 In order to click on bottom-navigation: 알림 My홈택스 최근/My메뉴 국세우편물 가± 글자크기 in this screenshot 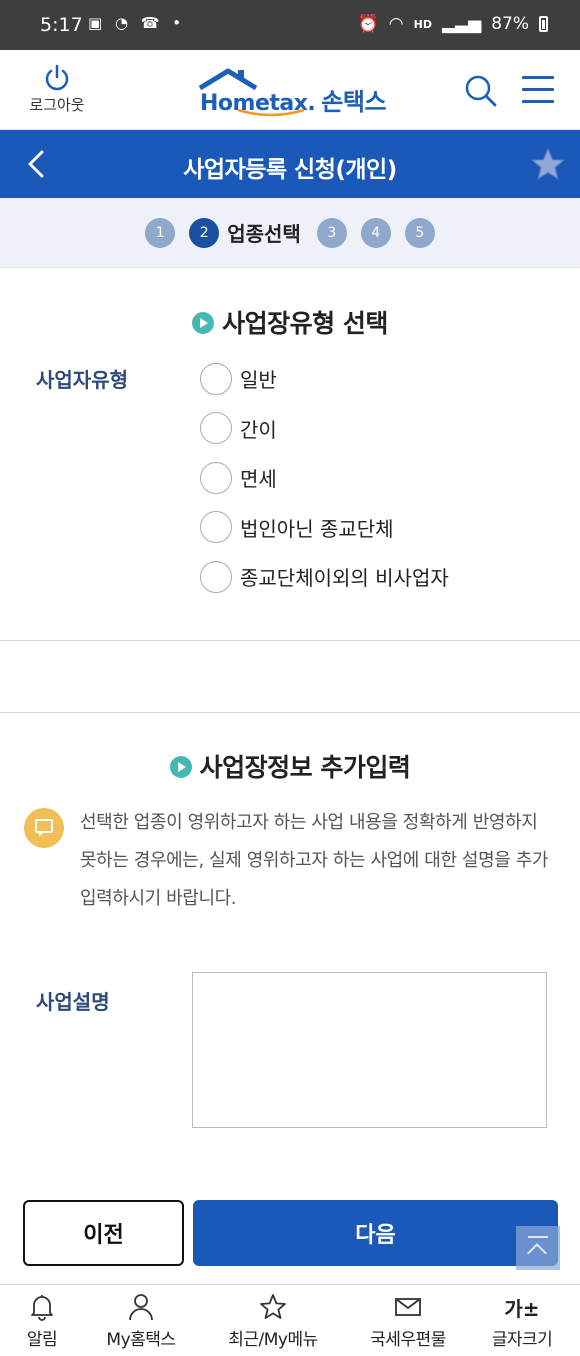, I will do `click(290, 1320)`.